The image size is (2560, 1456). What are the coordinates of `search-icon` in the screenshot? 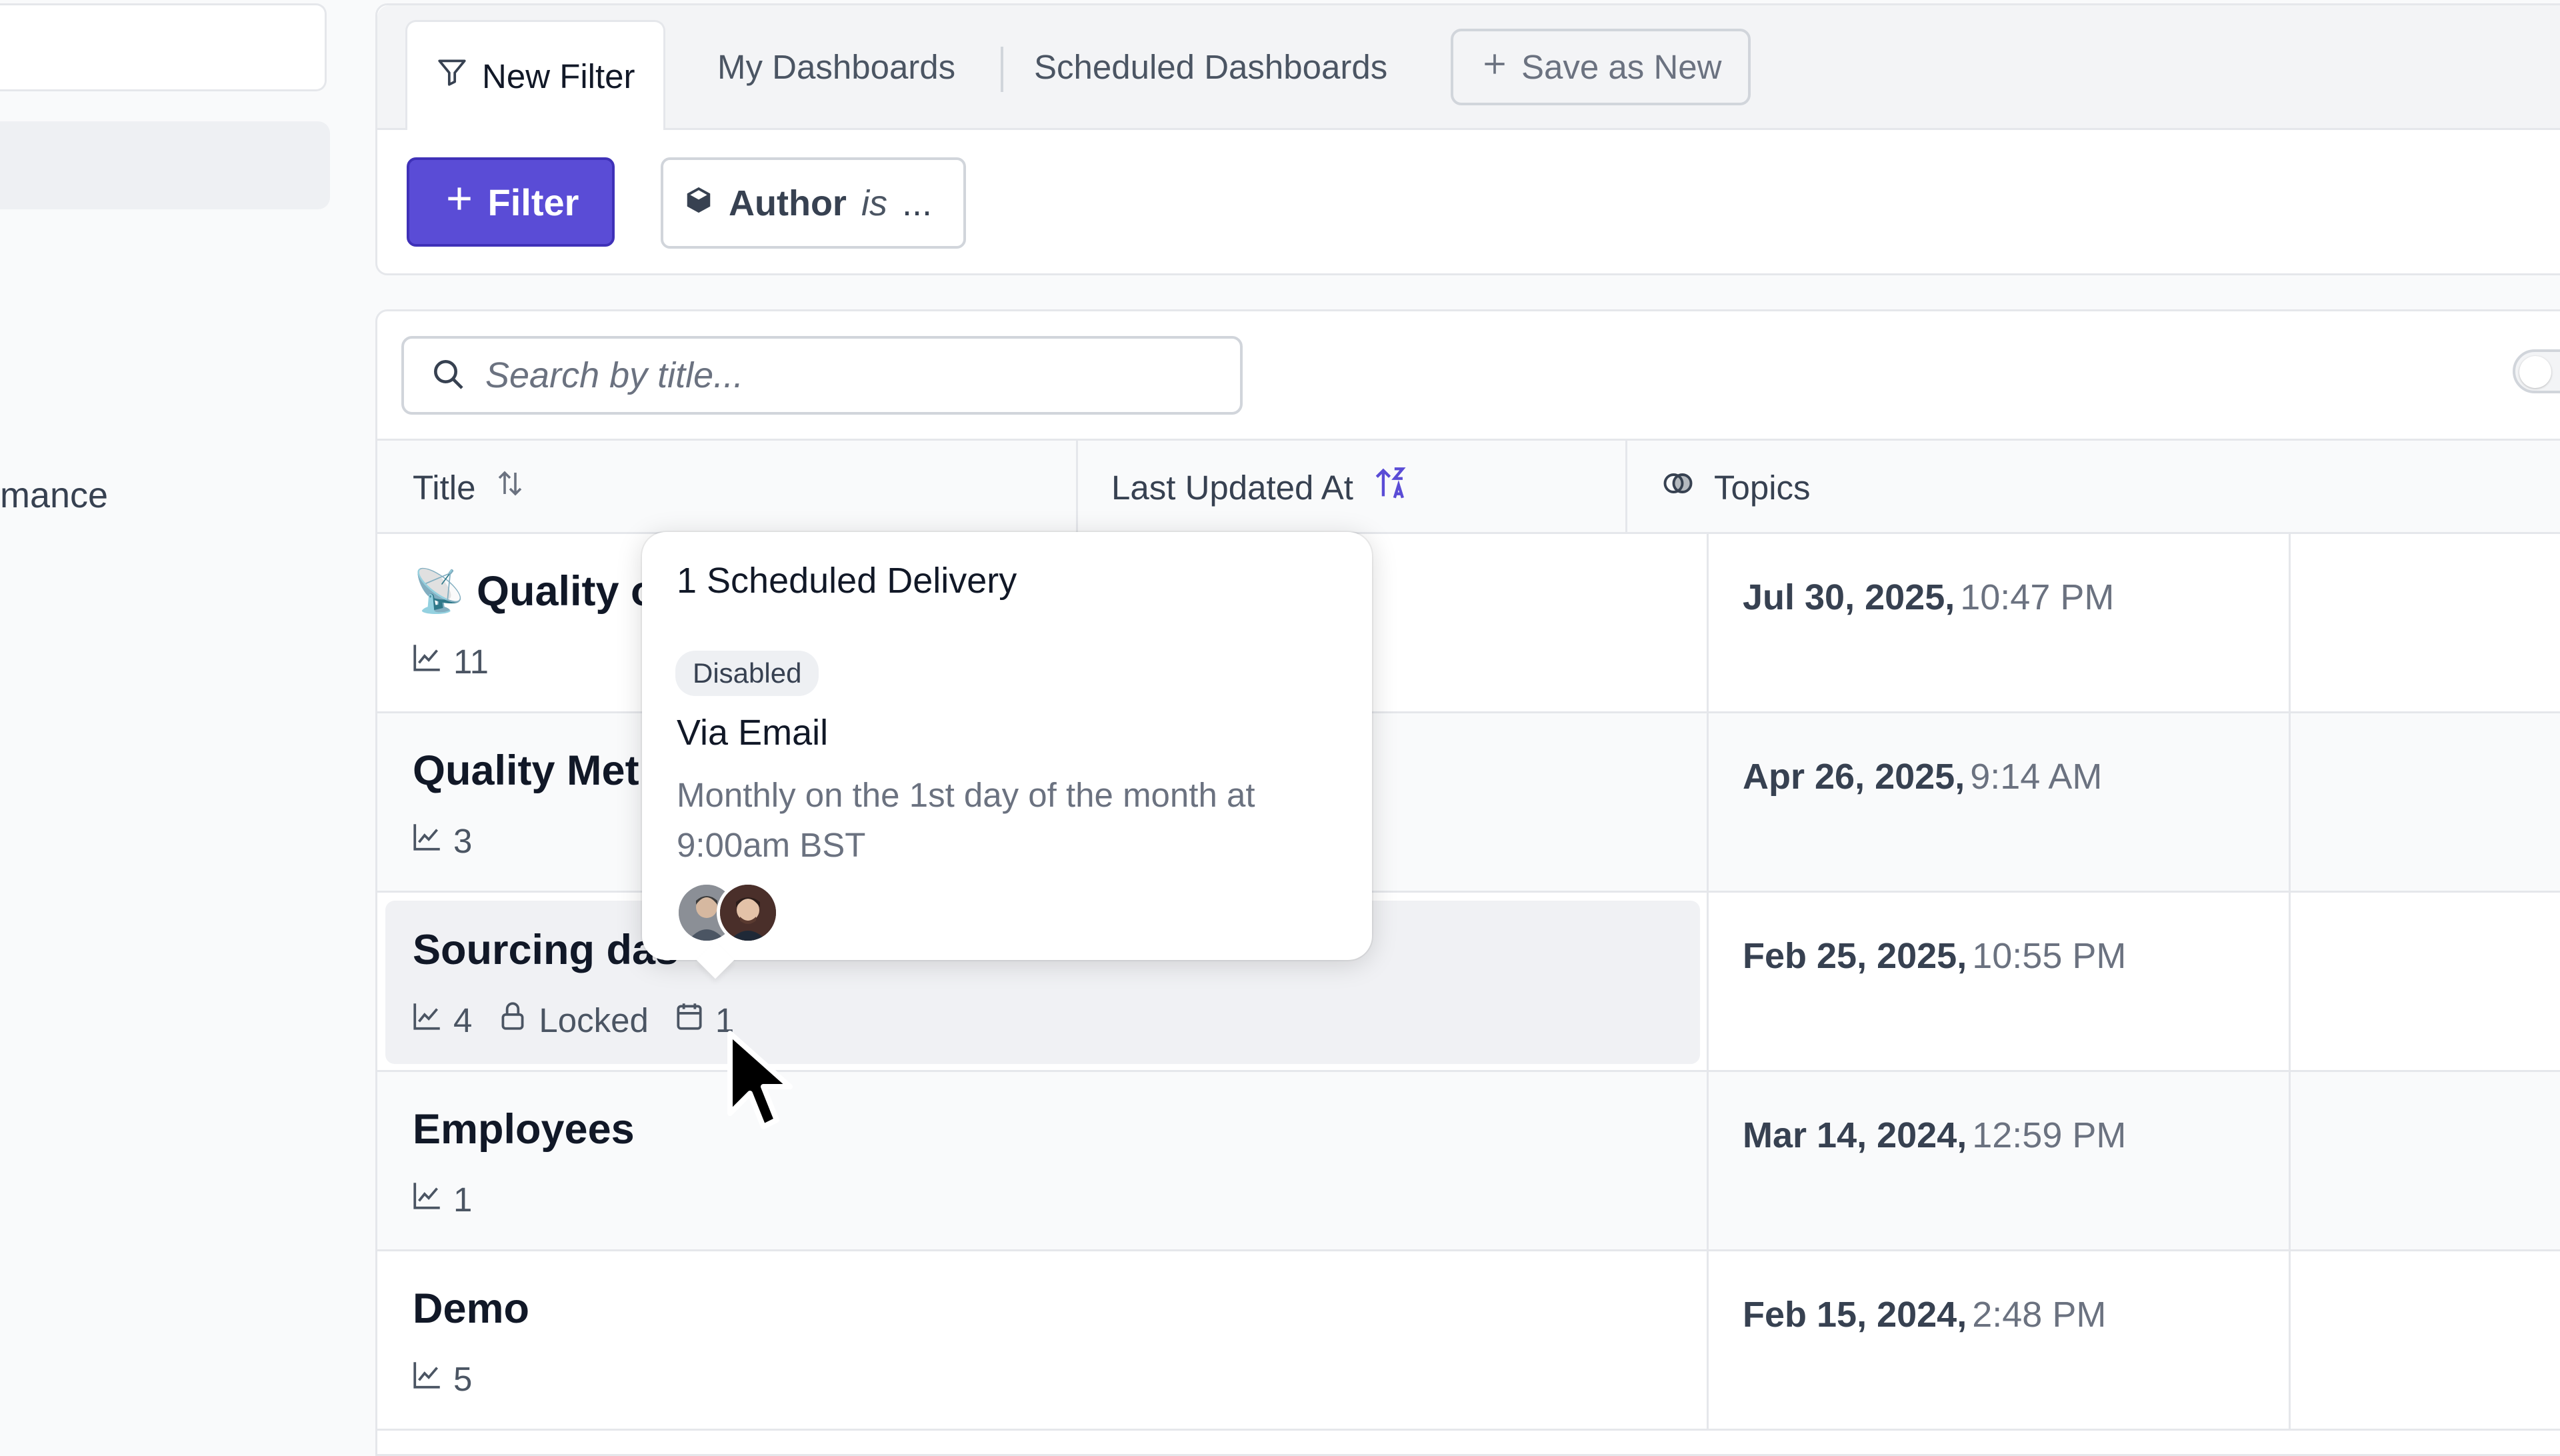 It's located at (448, 375).